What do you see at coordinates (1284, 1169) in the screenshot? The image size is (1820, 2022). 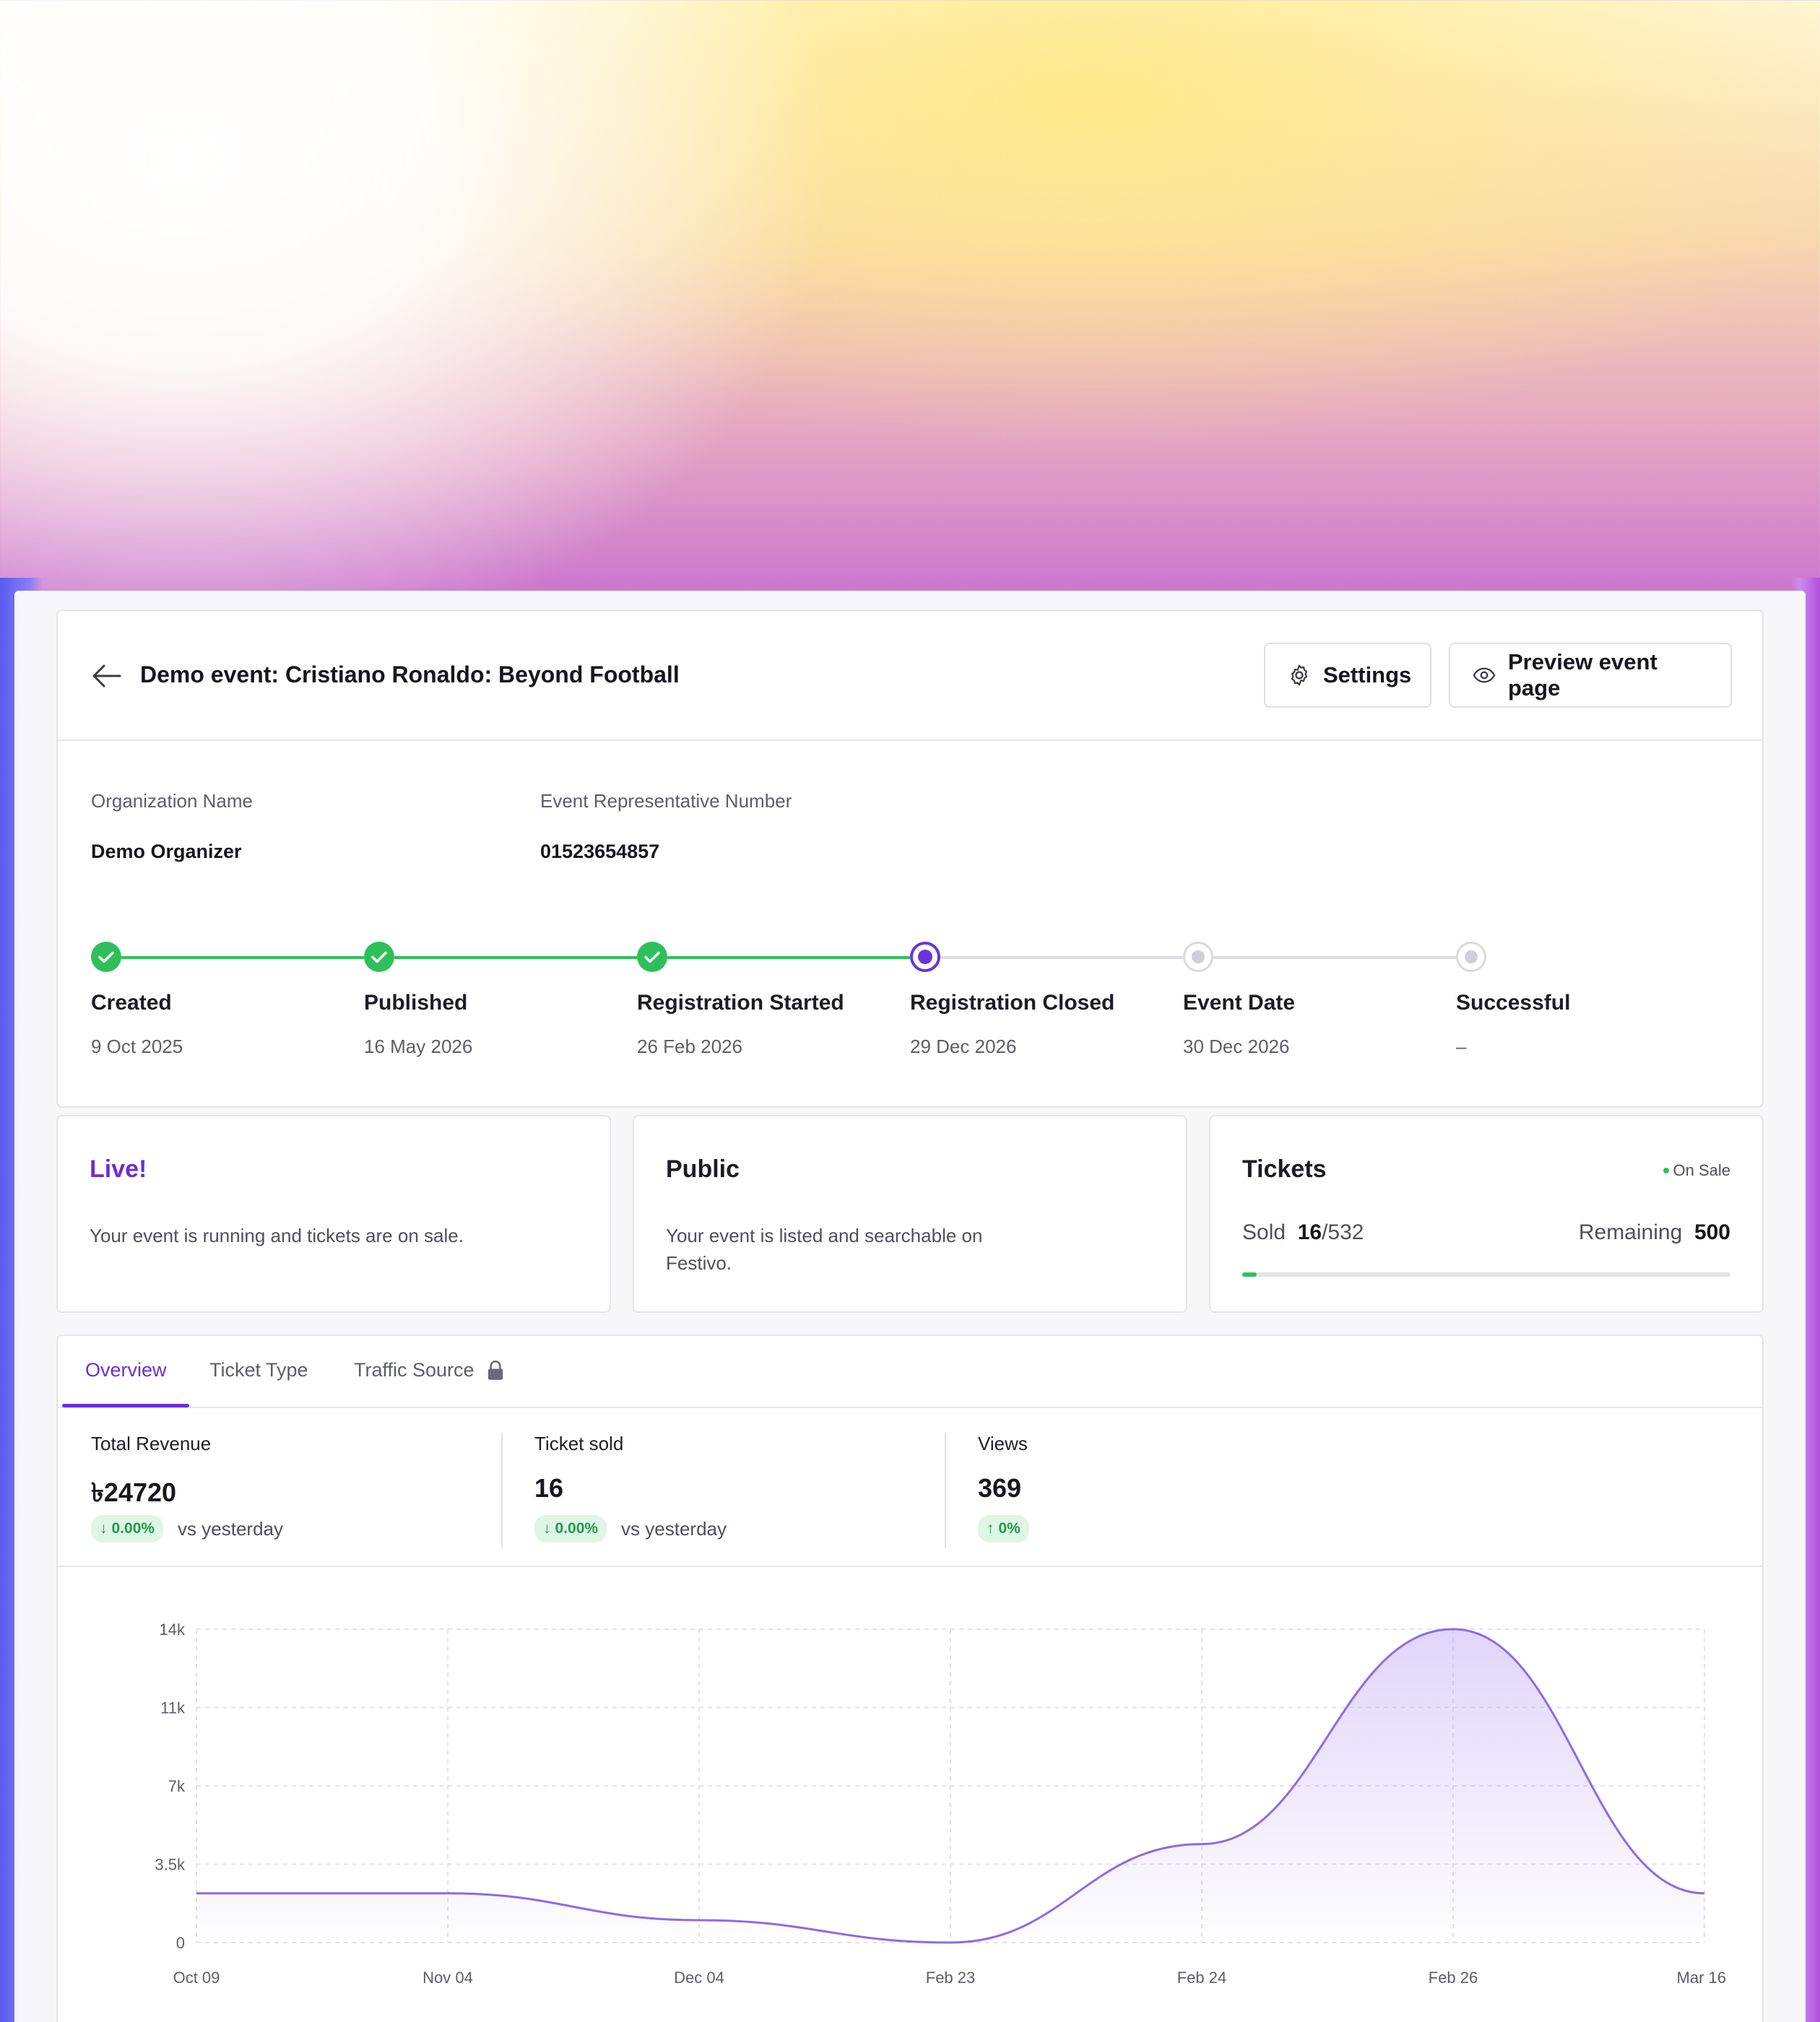 I see `tickets-title: Tickets` at bounding box center [1284, 1169].